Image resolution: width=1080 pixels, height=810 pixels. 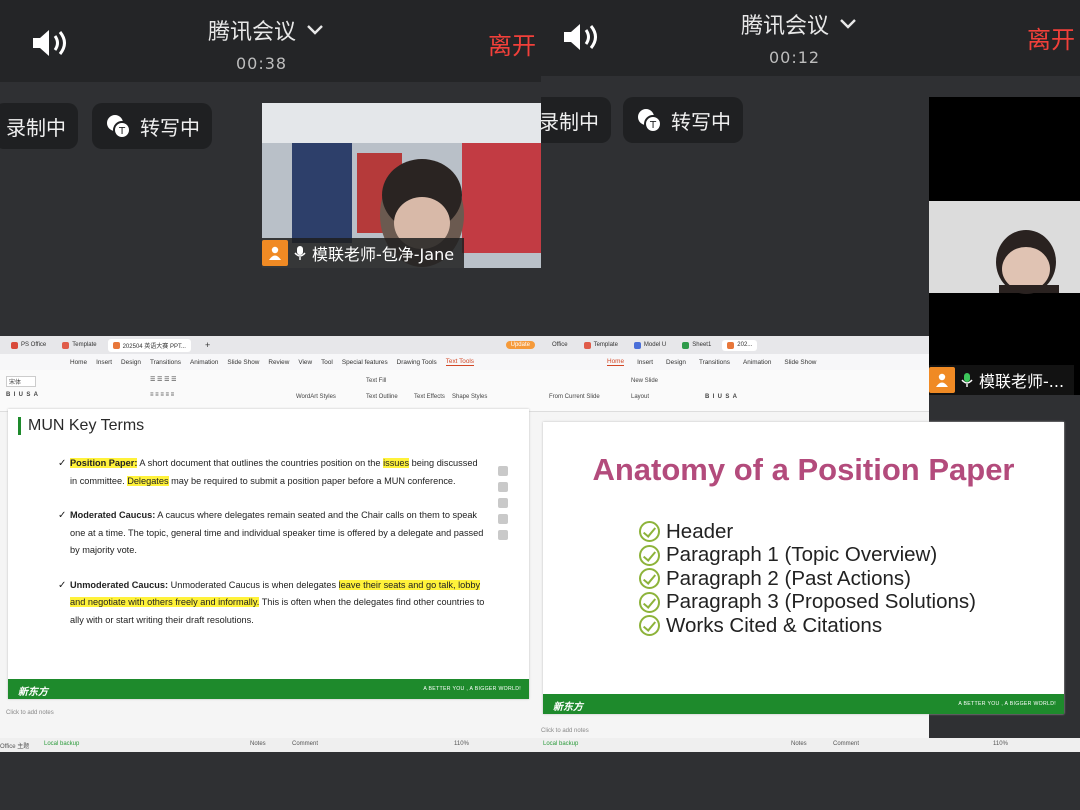 What do you see at coordinates (21, 381) in the screenshot?
I see `font-select: 宋体` at bounding box center [21, 381].